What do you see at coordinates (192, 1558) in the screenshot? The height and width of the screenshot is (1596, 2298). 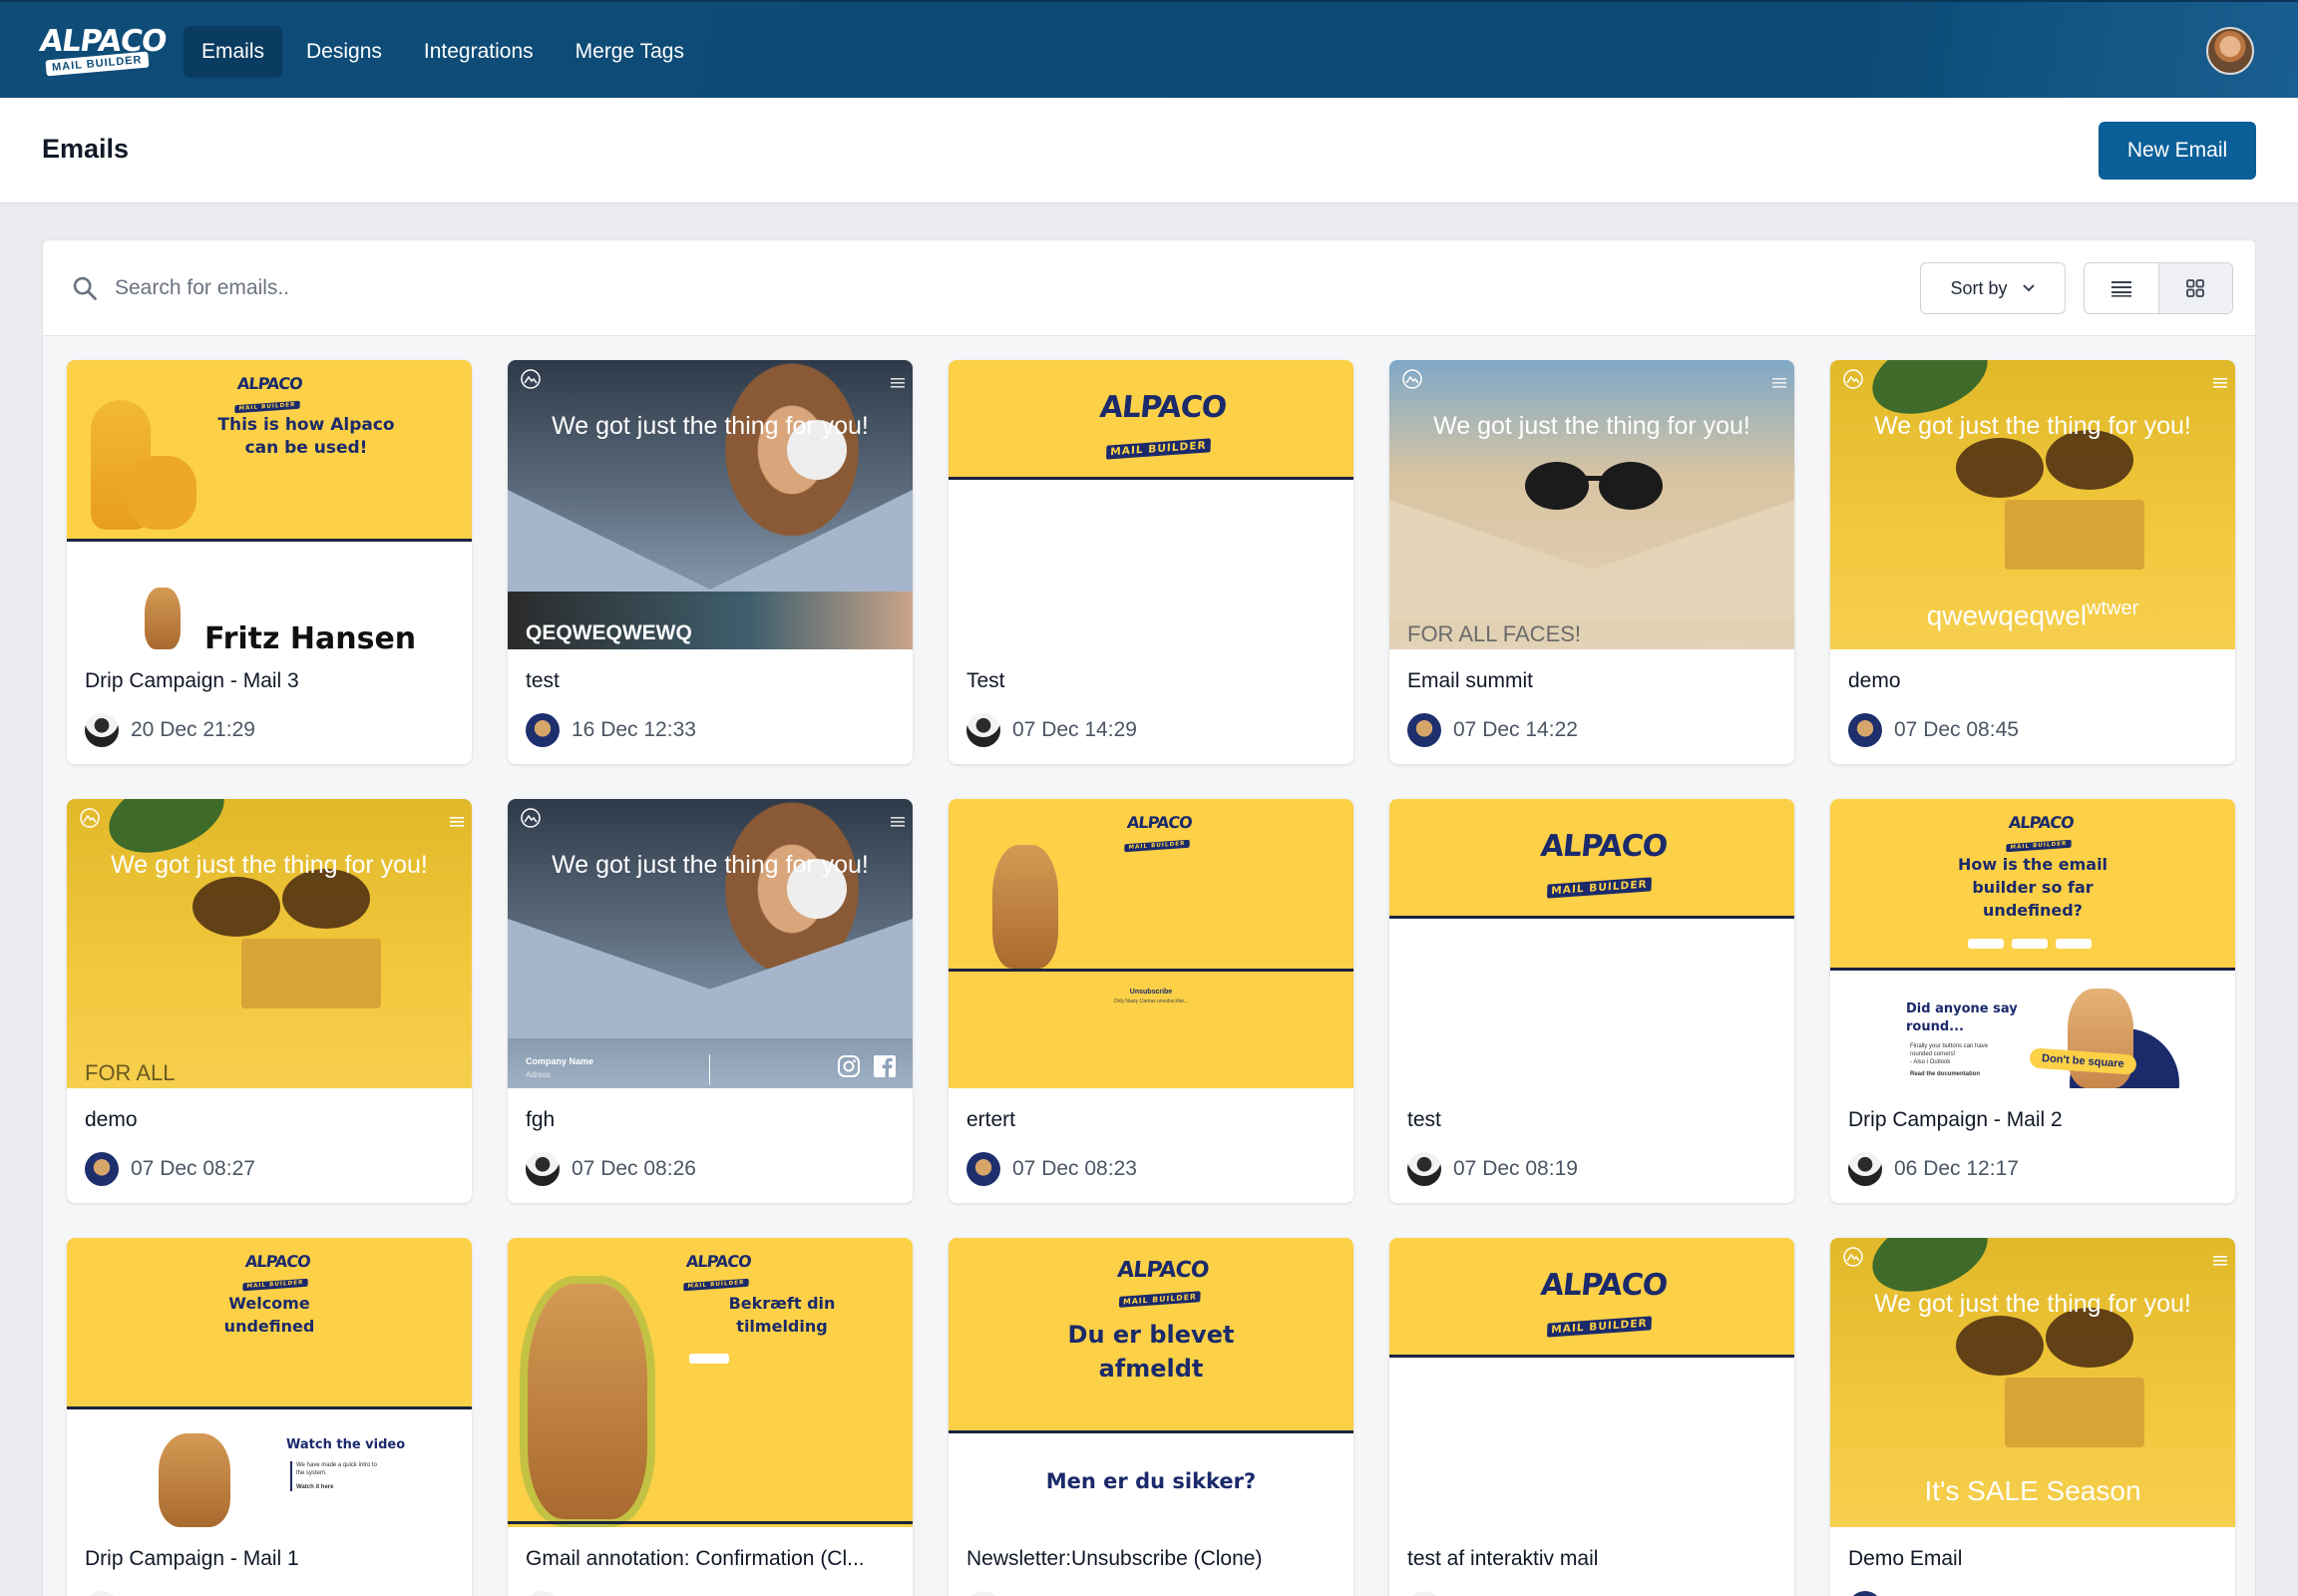 I see `email-title: Drip Campaign - Mail 1` at bounding box center [192, 1558].